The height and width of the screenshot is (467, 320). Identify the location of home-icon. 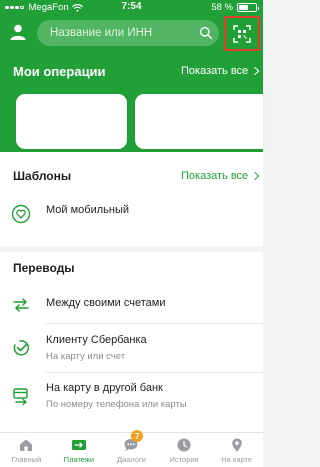
(26, 445).